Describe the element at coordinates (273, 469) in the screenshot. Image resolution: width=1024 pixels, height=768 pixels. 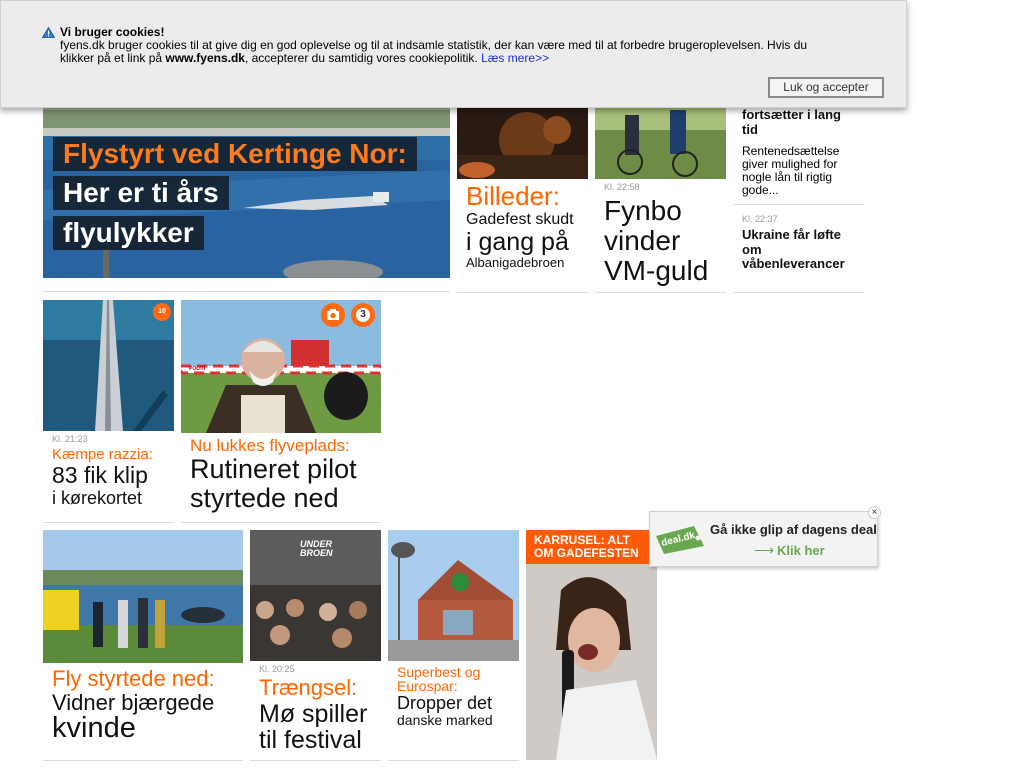
I see `pilot-line1: Rutineret pilot` at that location.